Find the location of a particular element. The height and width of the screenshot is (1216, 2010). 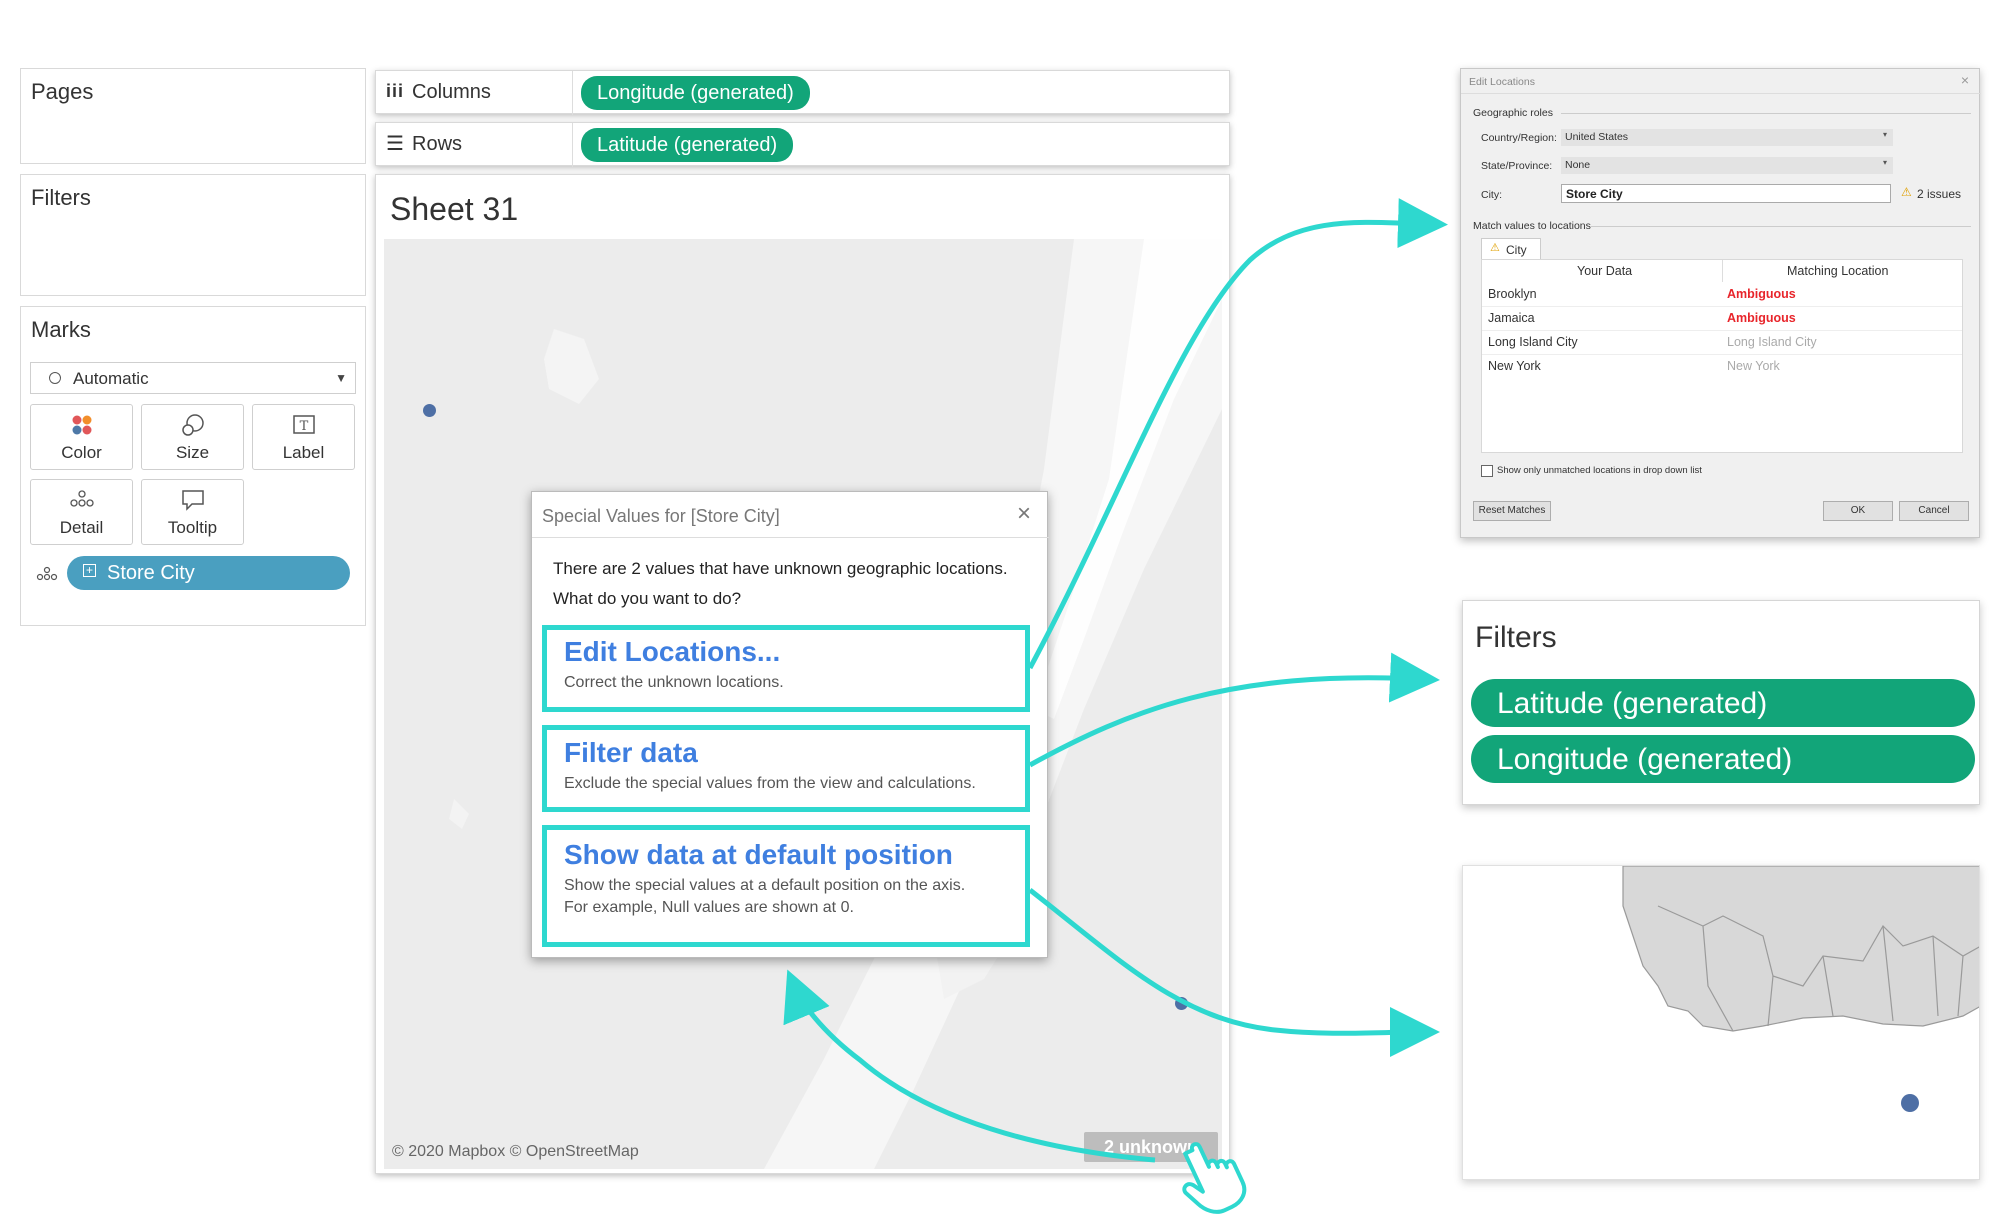

filter-pill-longitude: Longitude (generated) is located at coordinates (1723, 759).